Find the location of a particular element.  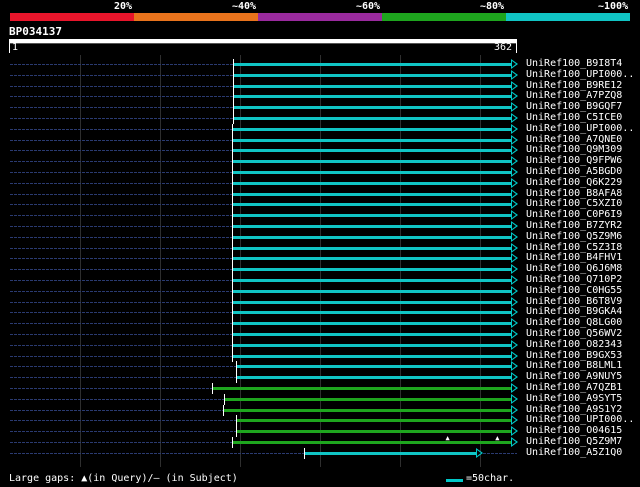

hit-label: UniRef100_B9RE12 is located at coordinates (574, 85).